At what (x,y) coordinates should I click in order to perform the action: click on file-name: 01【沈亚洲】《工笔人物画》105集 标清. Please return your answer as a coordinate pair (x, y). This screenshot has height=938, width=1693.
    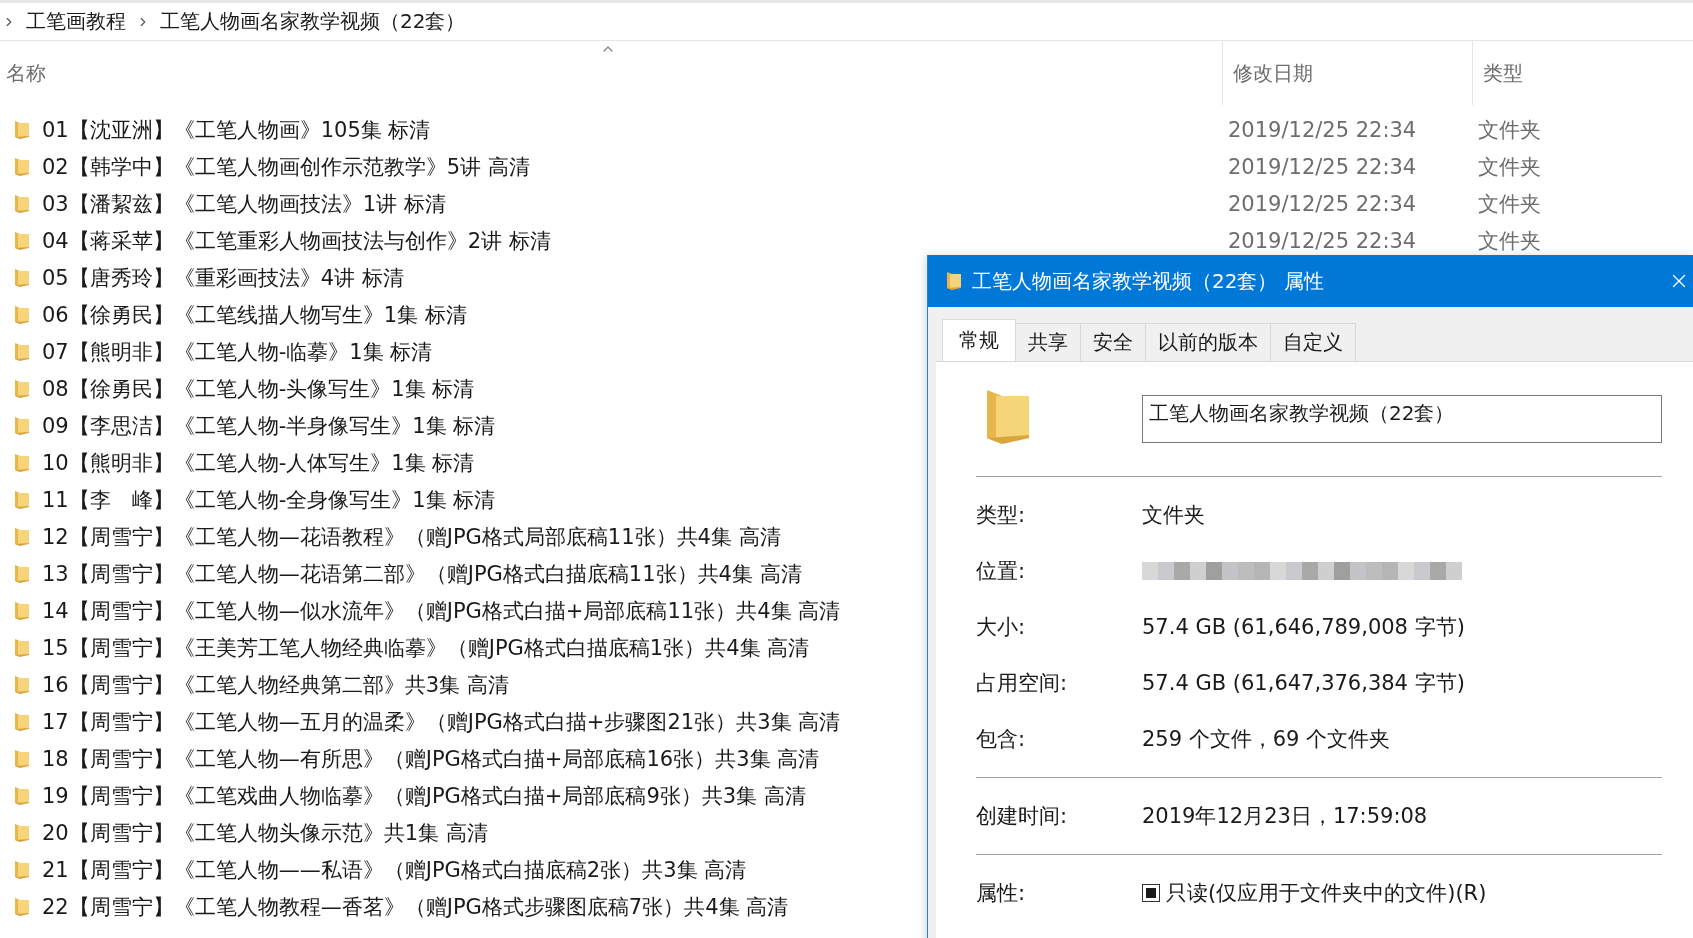
    Looking at the image, I should click on (236, 129).